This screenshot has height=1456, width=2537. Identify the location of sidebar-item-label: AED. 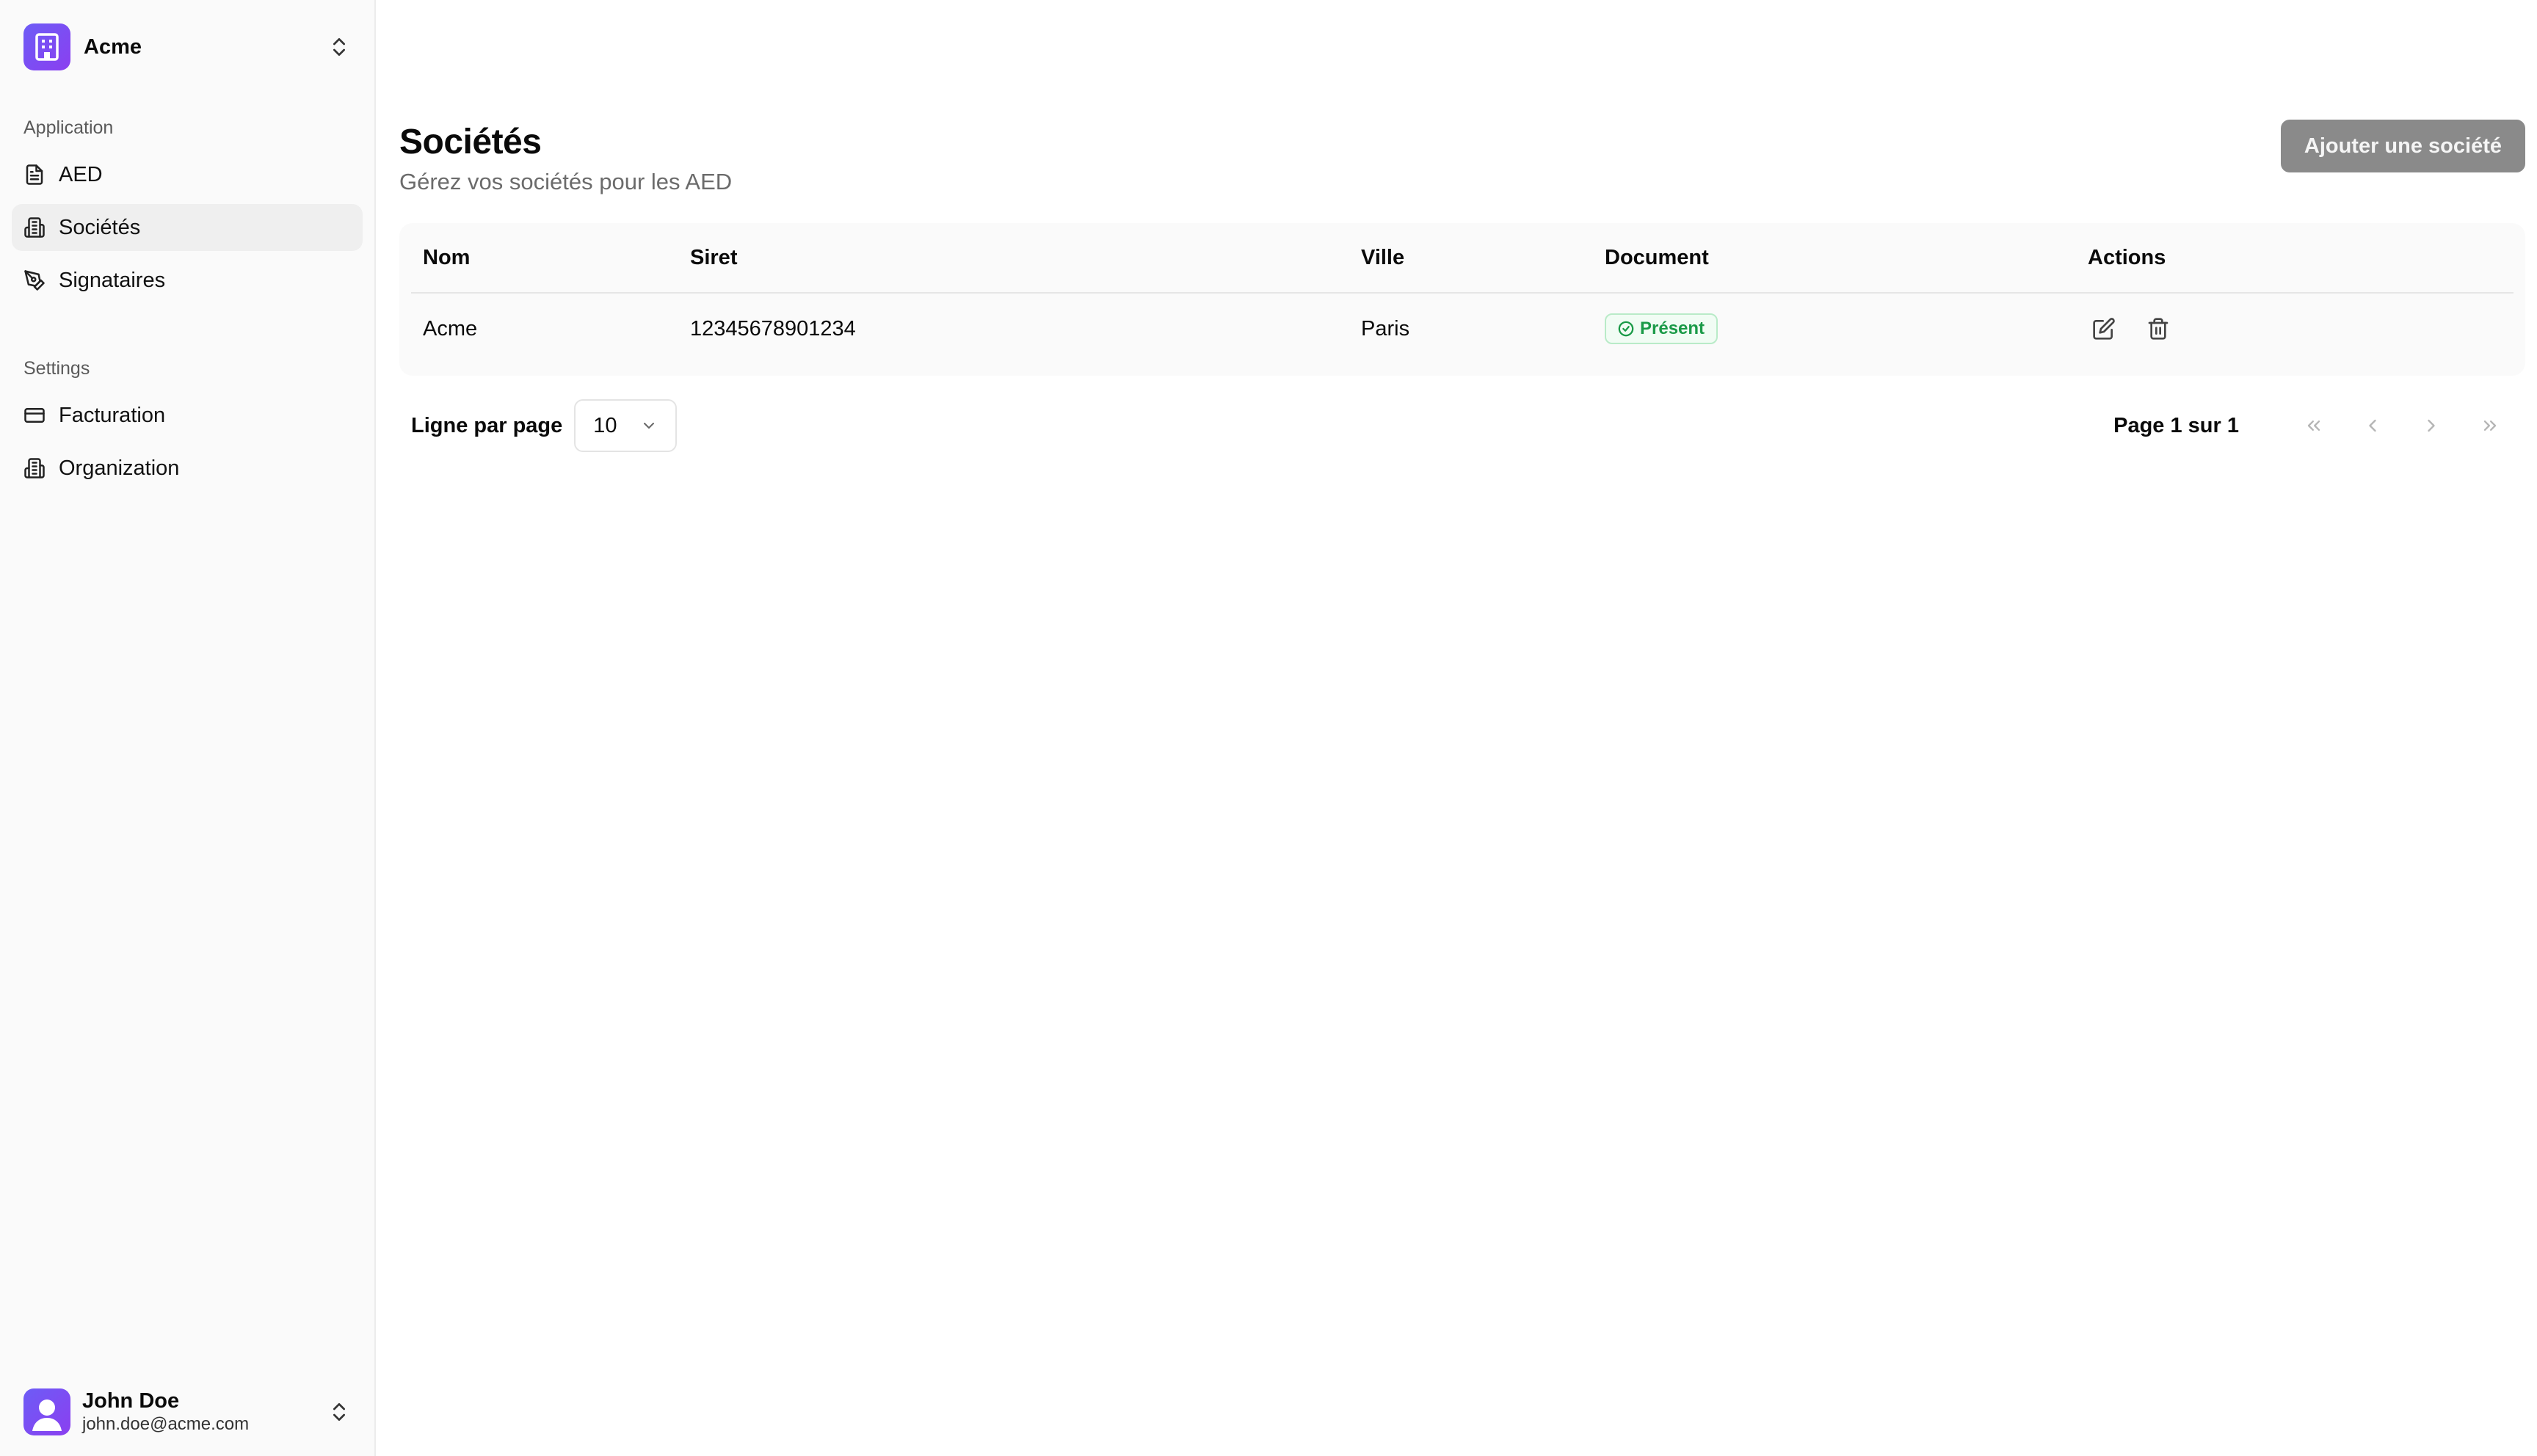
(81, 174).